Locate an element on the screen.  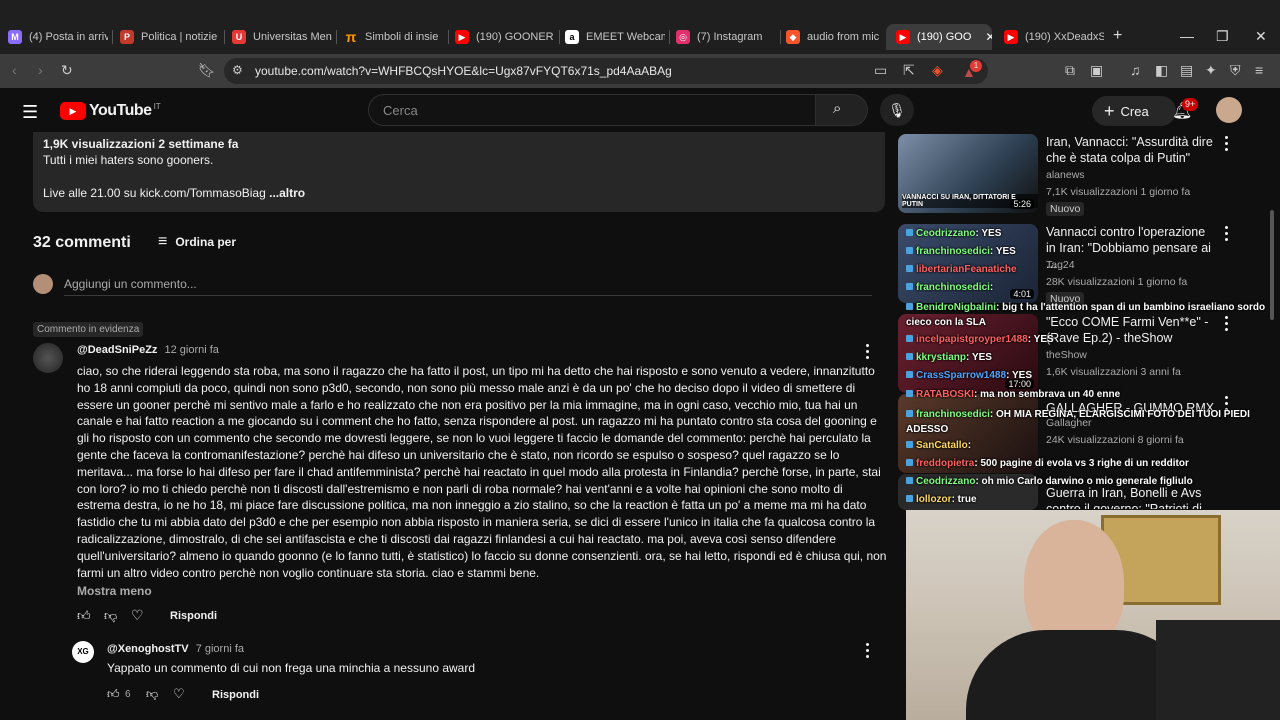
browser-tab: a EMEET Webcam is located at coordinates (615, 37).